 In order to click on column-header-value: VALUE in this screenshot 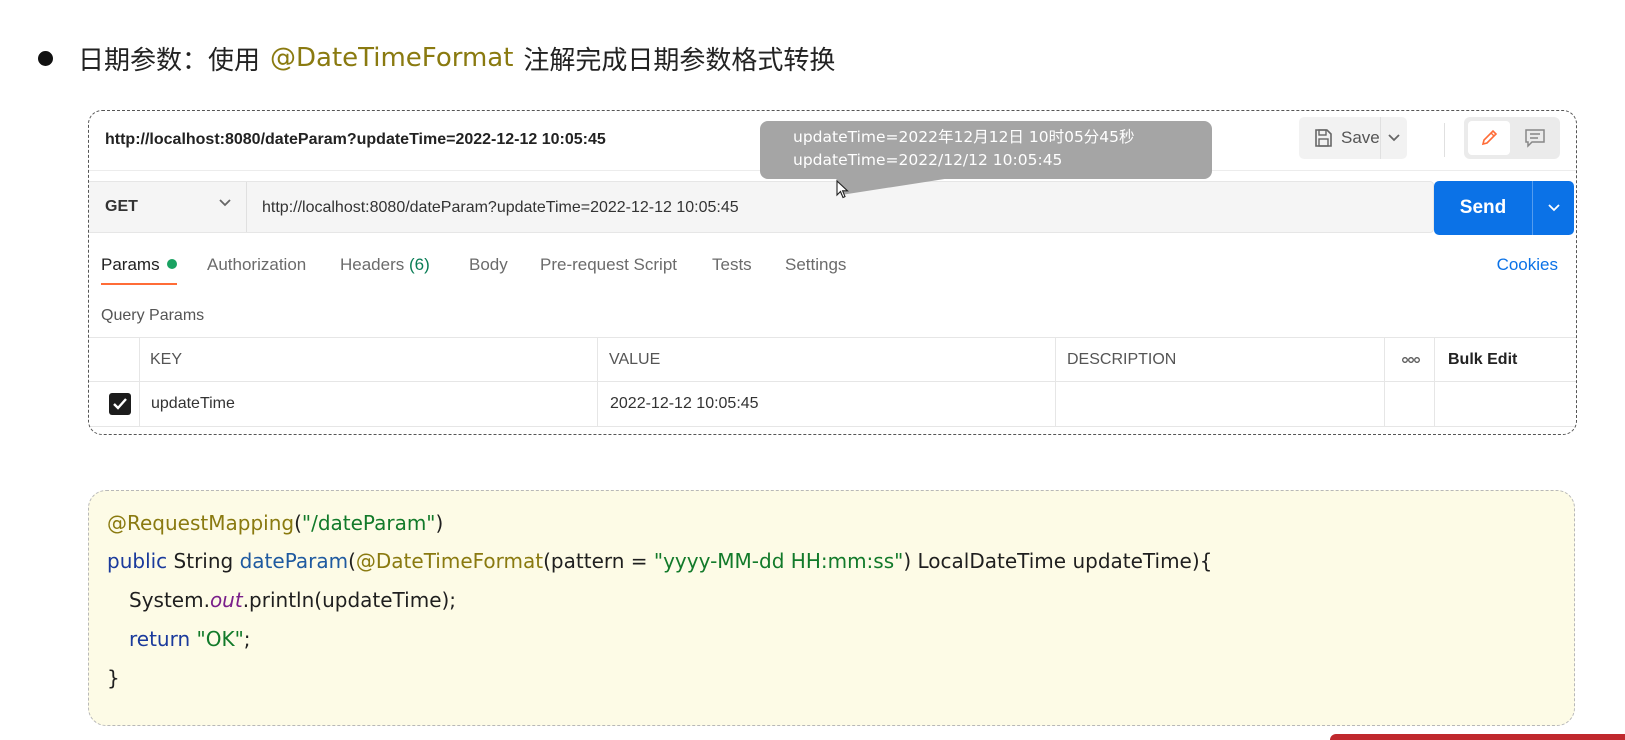, I will do `click(635, 359)`.